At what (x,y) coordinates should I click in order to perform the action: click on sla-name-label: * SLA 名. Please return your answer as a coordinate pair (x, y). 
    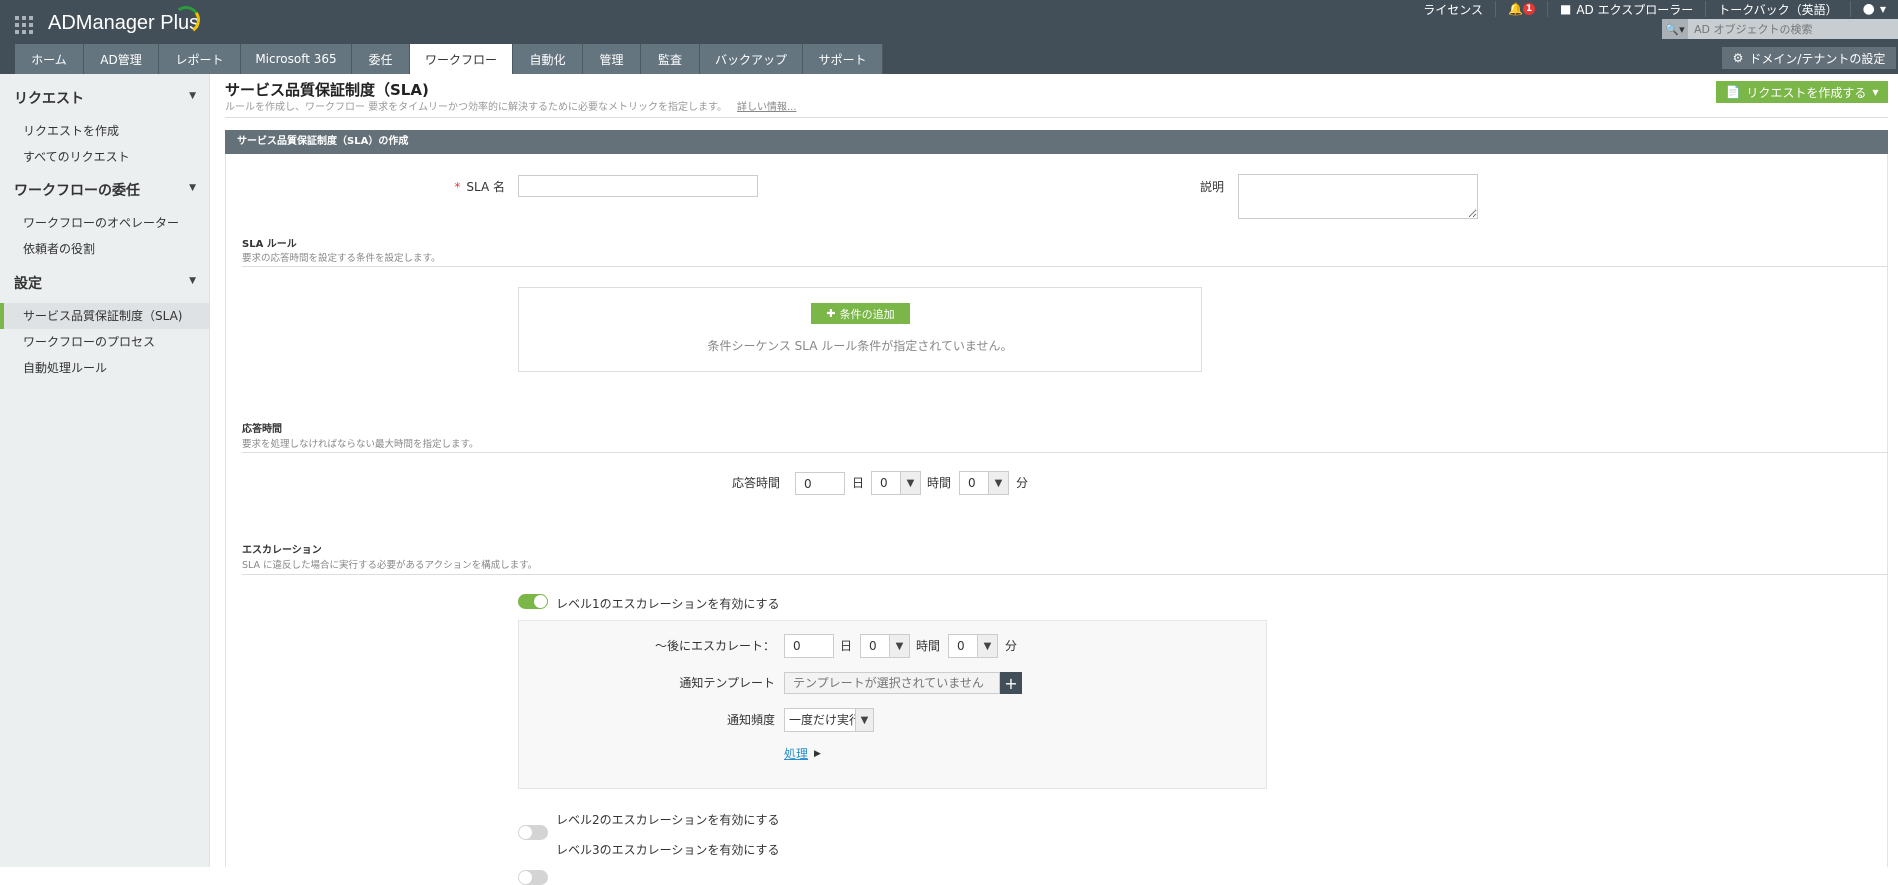
    Looking at the image, I should click on (452, 186).